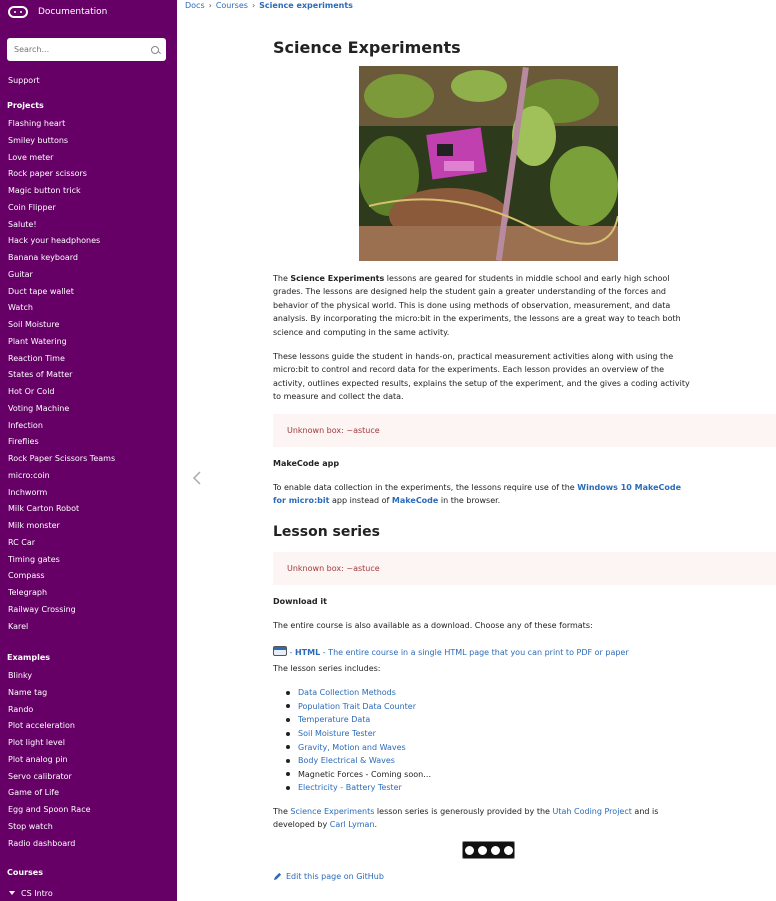  Describe the element at coordinates (21, 542) in the screenshot. I see `sidebar-item-project: RC Car` at that location.